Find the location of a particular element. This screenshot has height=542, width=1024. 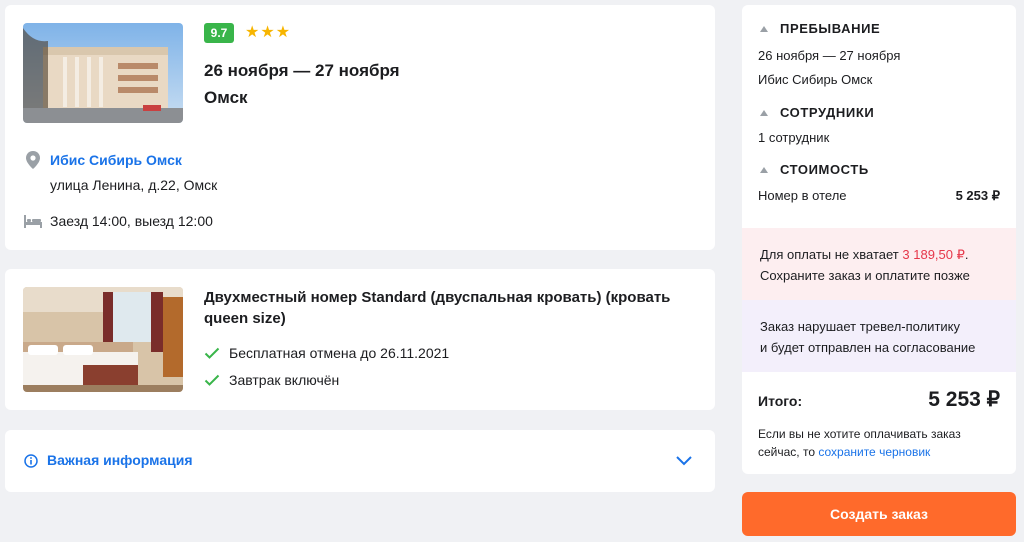

section-stay: ПРЕБЫВАНИЕ is located at coordinates (820, 28).